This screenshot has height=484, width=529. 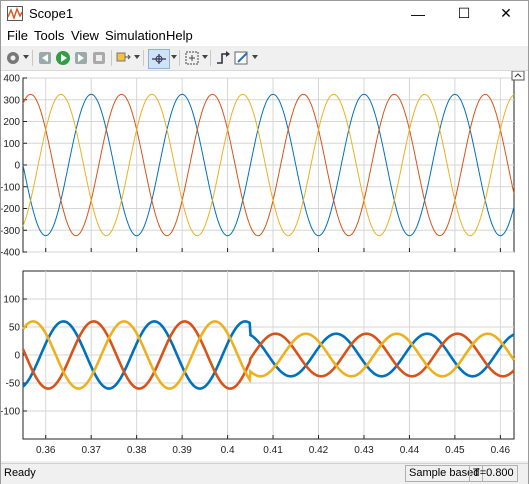 What do you see at coordinates (242, 58) in the screenshot?
I see `style-icon` at bounding box center [242, 58].